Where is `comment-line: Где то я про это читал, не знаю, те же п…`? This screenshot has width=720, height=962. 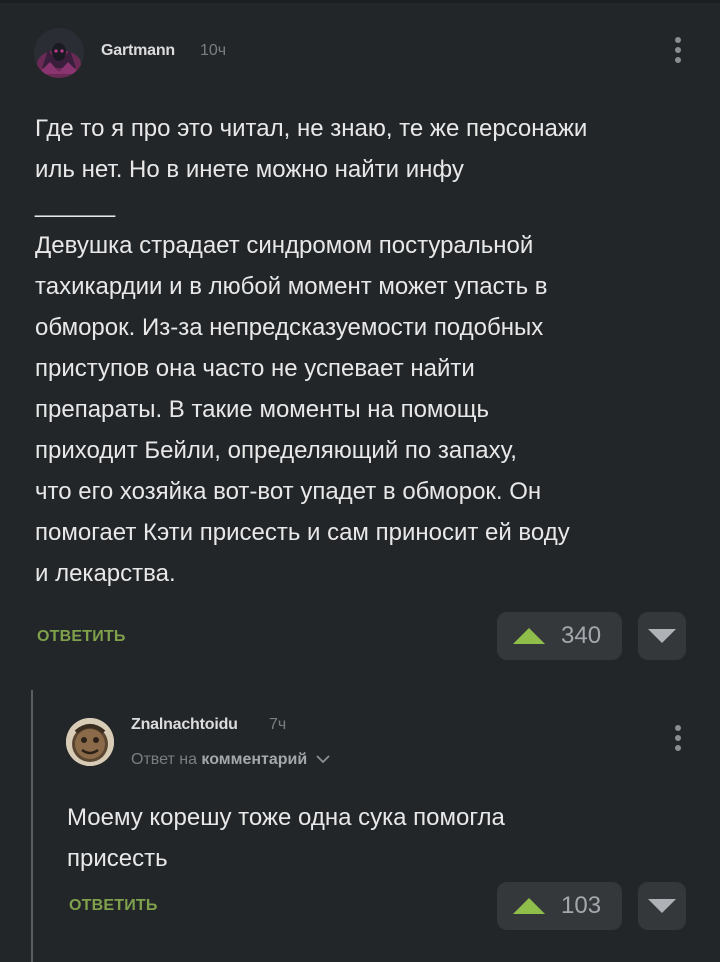 comment-line: Где то я про это читал, не знаю, те же п… is located at coordinates (311, 128).